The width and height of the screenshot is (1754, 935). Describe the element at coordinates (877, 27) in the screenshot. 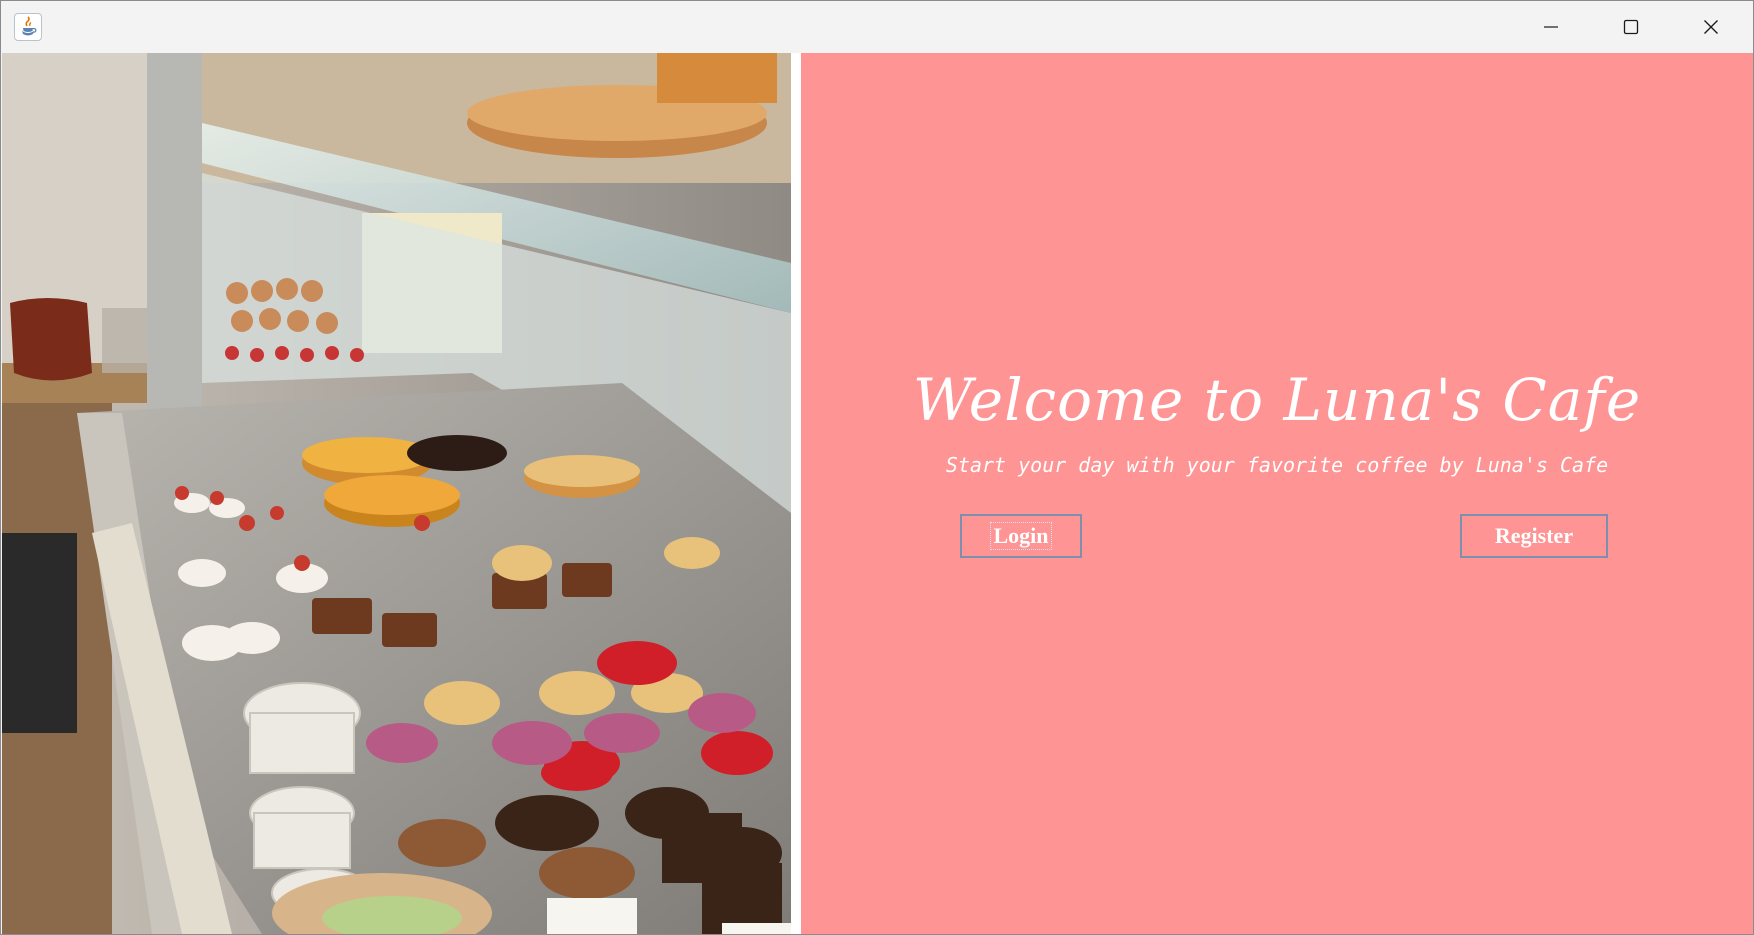

I see `title-bar` at that location.